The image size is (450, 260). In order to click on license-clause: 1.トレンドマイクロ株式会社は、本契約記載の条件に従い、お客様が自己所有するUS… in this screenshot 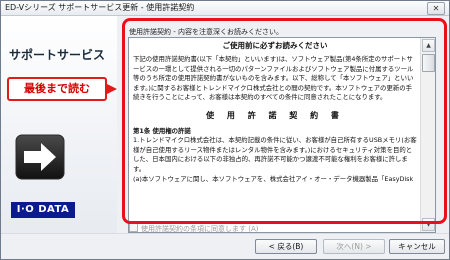, I will do `click(275, 154)`.